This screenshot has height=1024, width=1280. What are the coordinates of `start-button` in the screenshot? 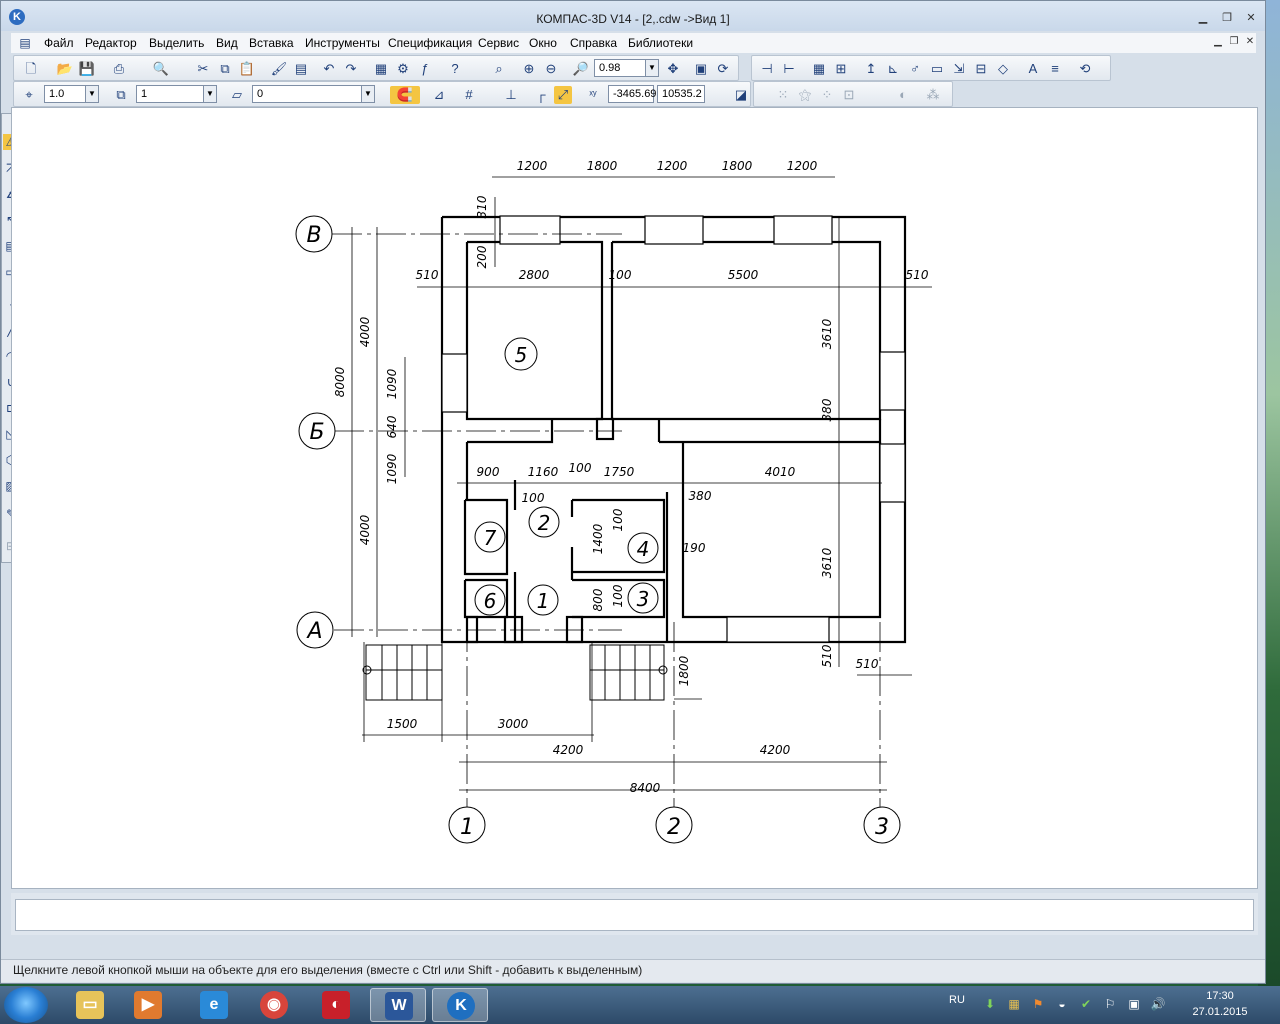 It's located at (26, 1005).